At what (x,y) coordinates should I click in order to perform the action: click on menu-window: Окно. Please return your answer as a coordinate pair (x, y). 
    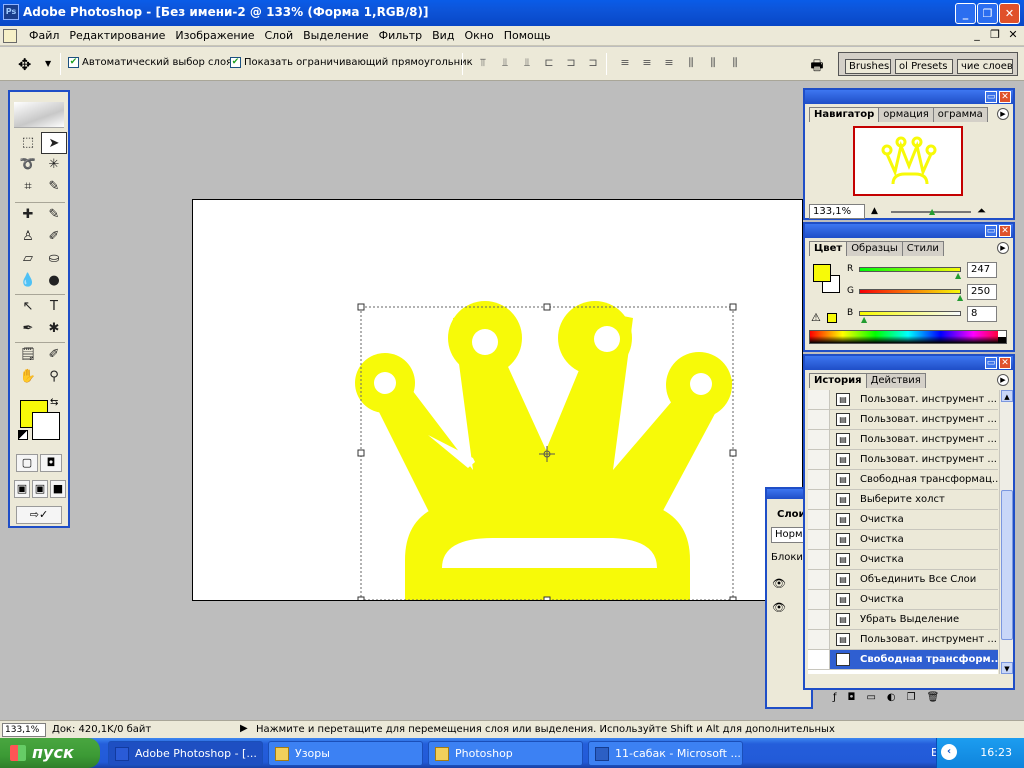
    Looking at the image, I should click on (478, 36).